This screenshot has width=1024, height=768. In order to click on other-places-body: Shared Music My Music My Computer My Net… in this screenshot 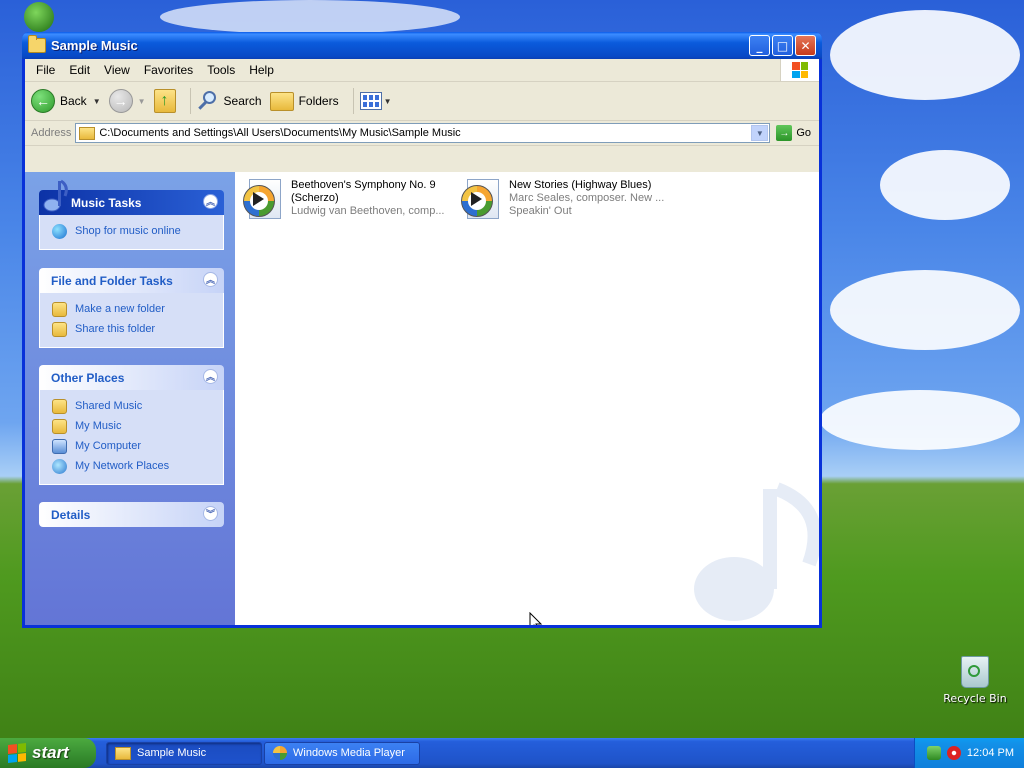, I will do `click(131, 437)`.